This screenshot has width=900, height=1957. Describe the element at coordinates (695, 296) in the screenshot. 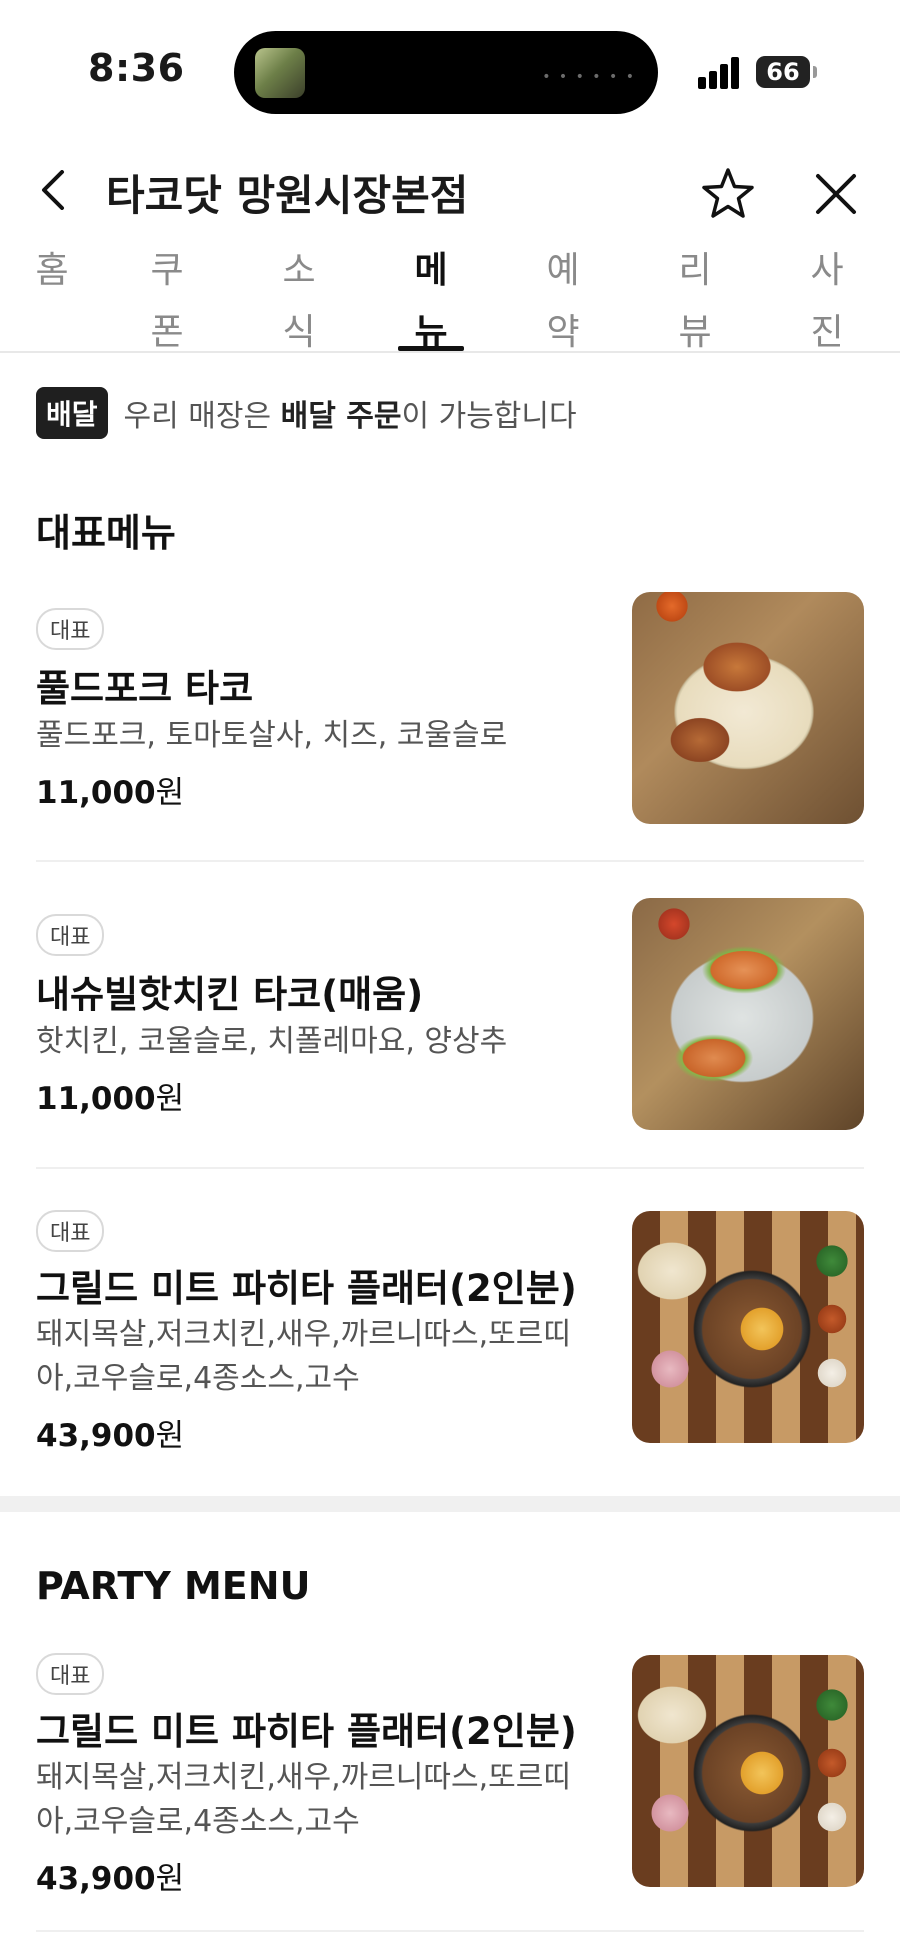

I see `tab-review: 리뷰` at that location.